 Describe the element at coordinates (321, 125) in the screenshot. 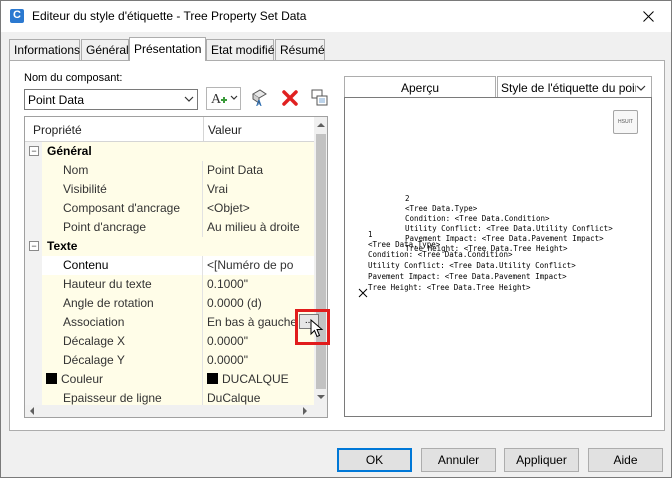

I see `scroll-up-icon` at that location.